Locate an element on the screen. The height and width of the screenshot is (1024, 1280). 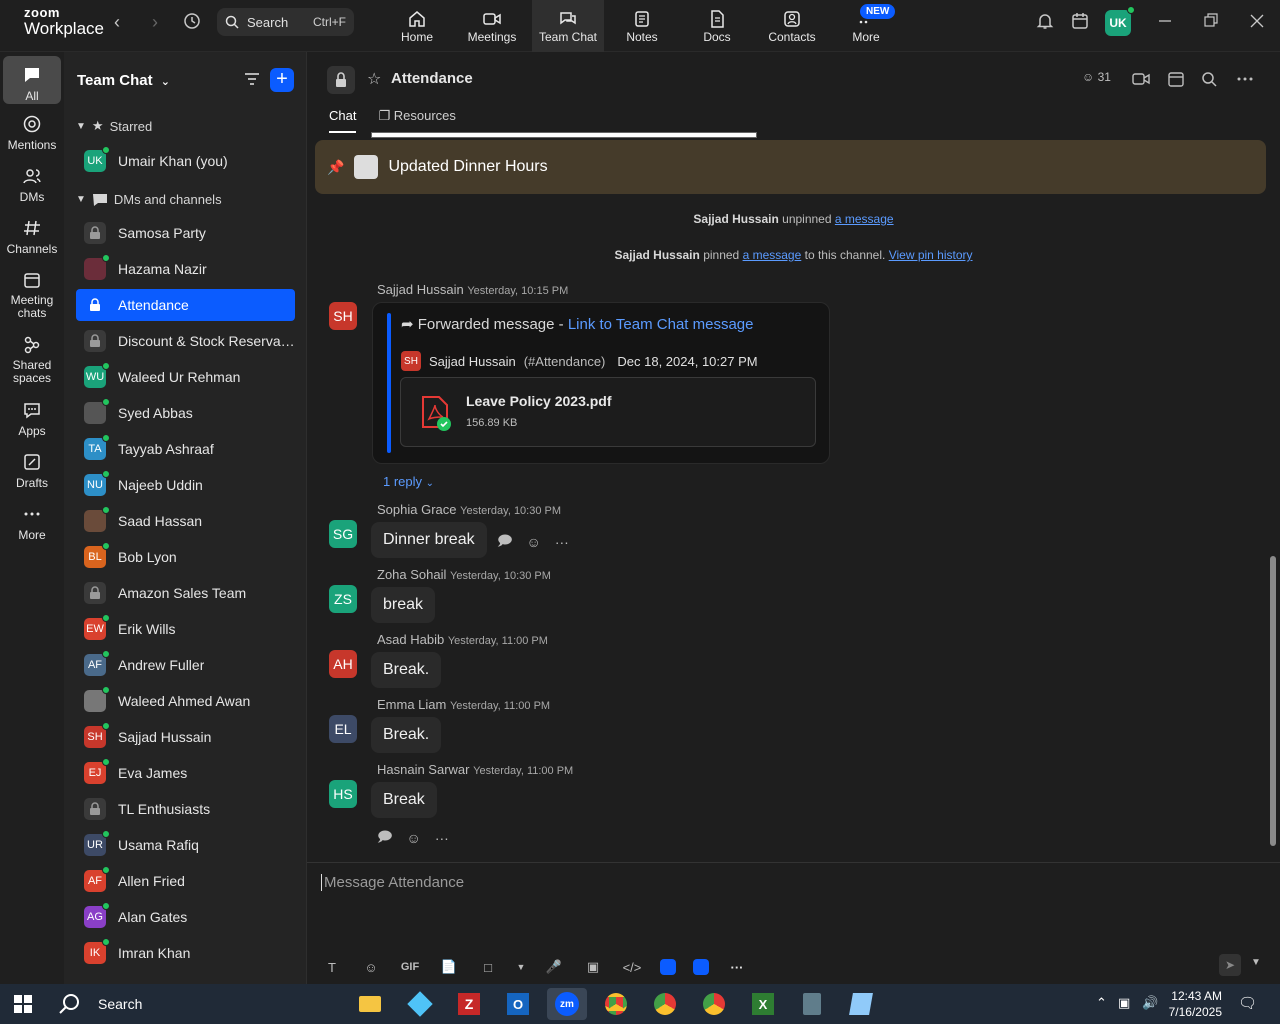
nav-tab-docs: Docs is located at coordinates (717, 26).